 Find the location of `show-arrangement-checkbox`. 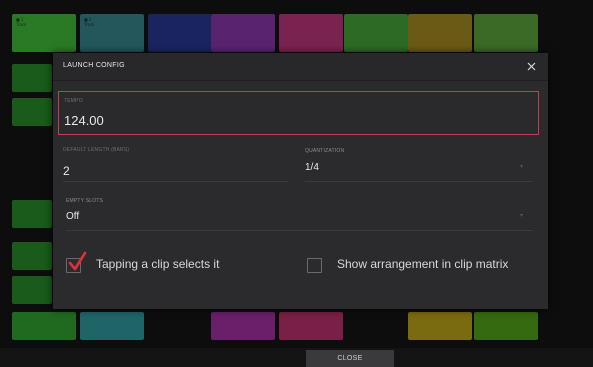

show-arrangement-checkbox is located at coordinates (314, 265).